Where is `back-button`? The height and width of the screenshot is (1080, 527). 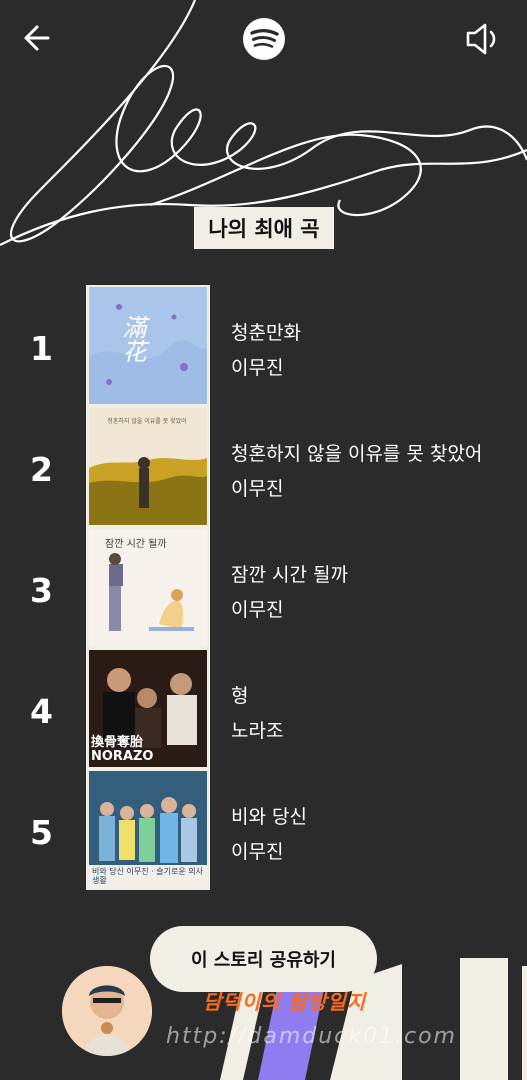 back-button is located at coordinates (38, 38).